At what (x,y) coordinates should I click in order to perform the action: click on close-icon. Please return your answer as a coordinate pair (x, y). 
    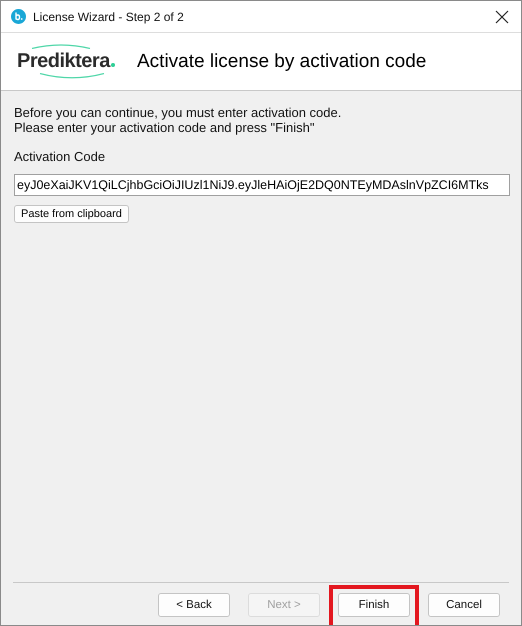
    Looking at the image, I should click on (502, 17).